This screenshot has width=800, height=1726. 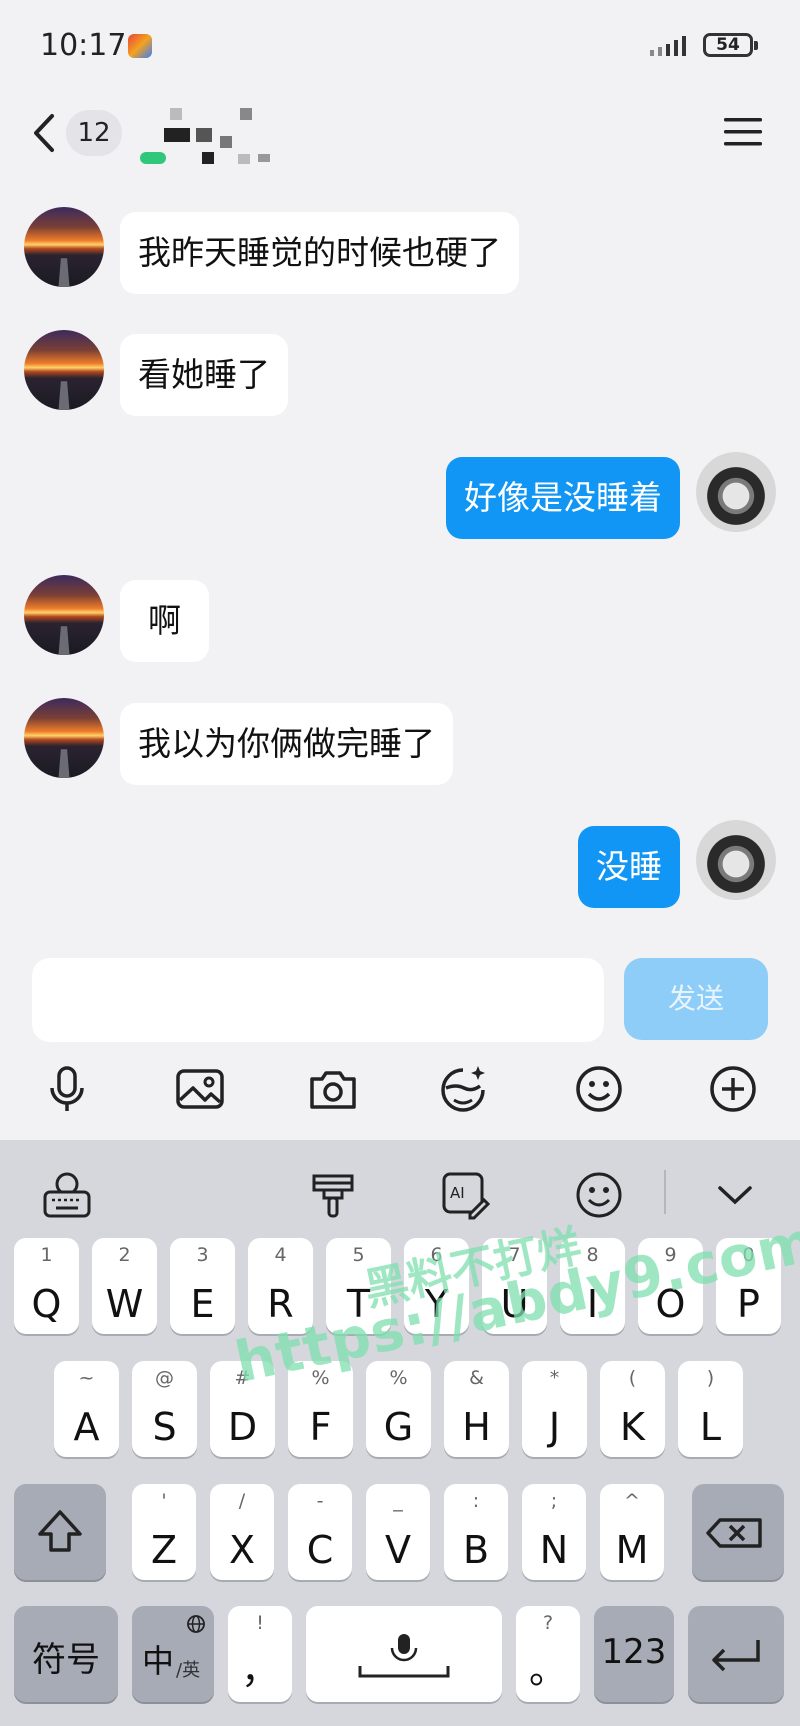 What do you see at coordinates (734, 1533) in the screenshot?
I see `backspace-icon` at bounding box center [734, 1533].